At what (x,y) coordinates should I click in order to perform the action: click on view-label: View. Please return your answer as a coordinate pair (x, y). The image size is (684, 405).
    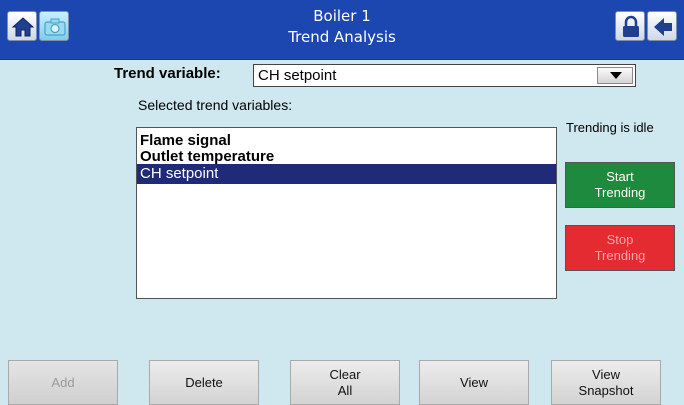
    Looking at the image, I should click on (474, 382).